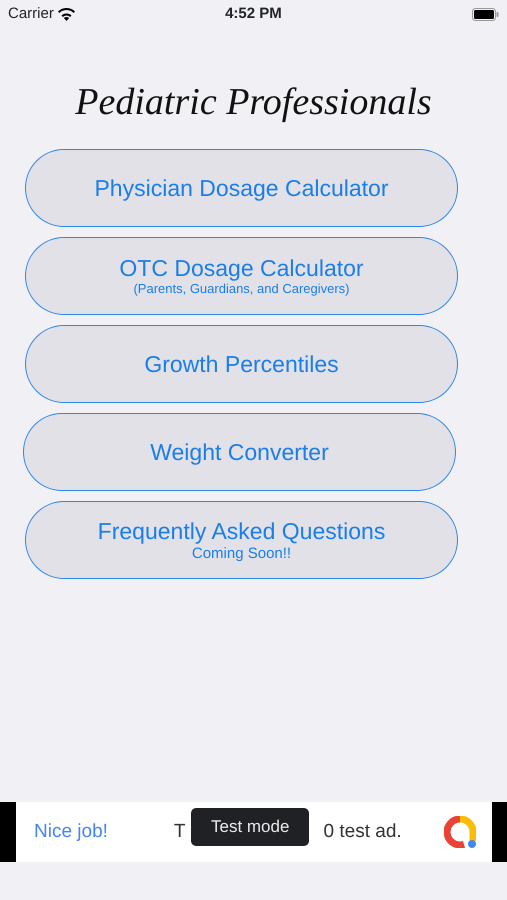  What do you see at coordinates (239, 452) in the screenshot?
I see `menu-button: Weight Converter` at bounding box center [239, 452].